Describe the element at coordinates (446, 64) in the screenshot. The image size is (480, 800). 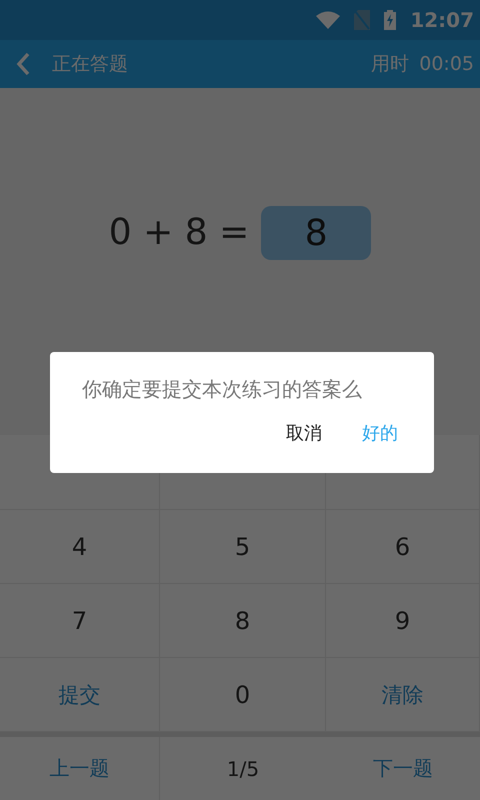
I see `timer: 00:05` at that location.